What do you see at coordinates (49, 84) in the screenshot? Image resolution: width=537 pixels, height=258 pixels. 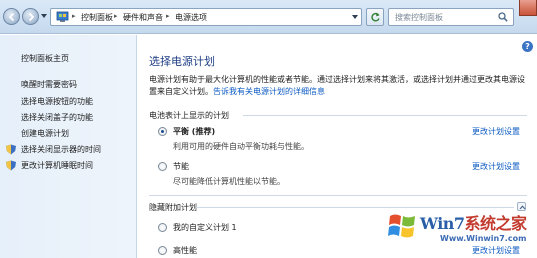 I see `link-password-on-wakeup: 唤醒时需要密码` at bounding box center [49, 84].